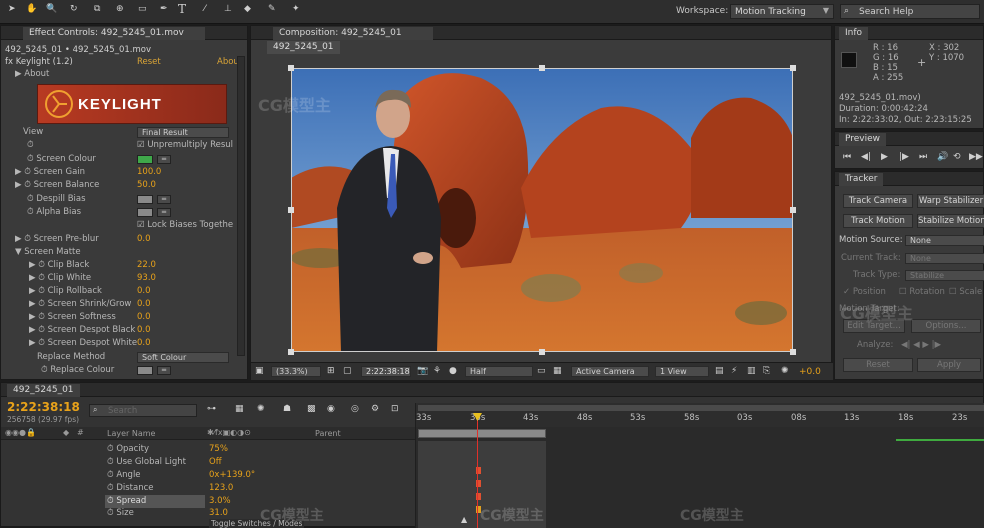 Image resolution: width=984 pixels, height=528 pixels. Describe the element at coordinates (205, 9) in the screenshot. I see `brush-tool-icon: ⁄` at that location.